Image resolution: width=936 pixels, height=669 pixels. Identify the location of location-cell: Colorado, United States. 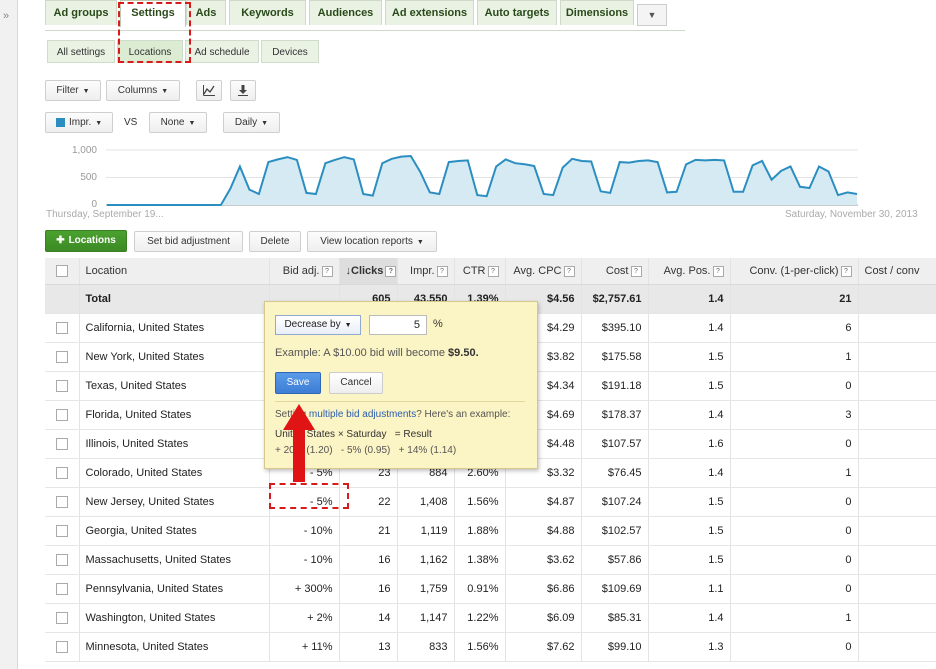
(174, 473).